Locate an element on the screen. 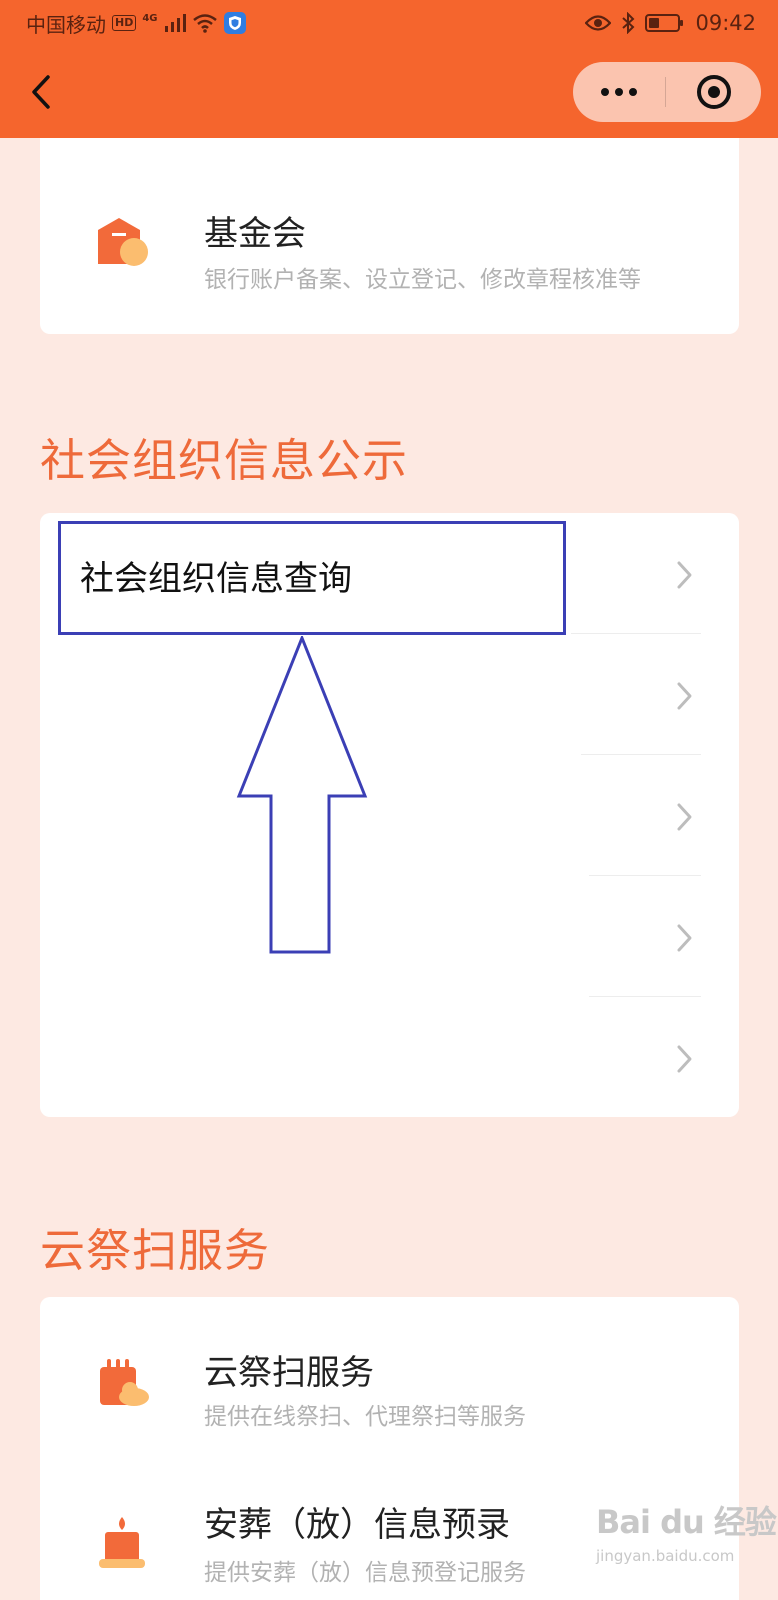 The height and width of the screenshot is (1600, 778). chevron-left-icon is located at coordinates (41, 92).